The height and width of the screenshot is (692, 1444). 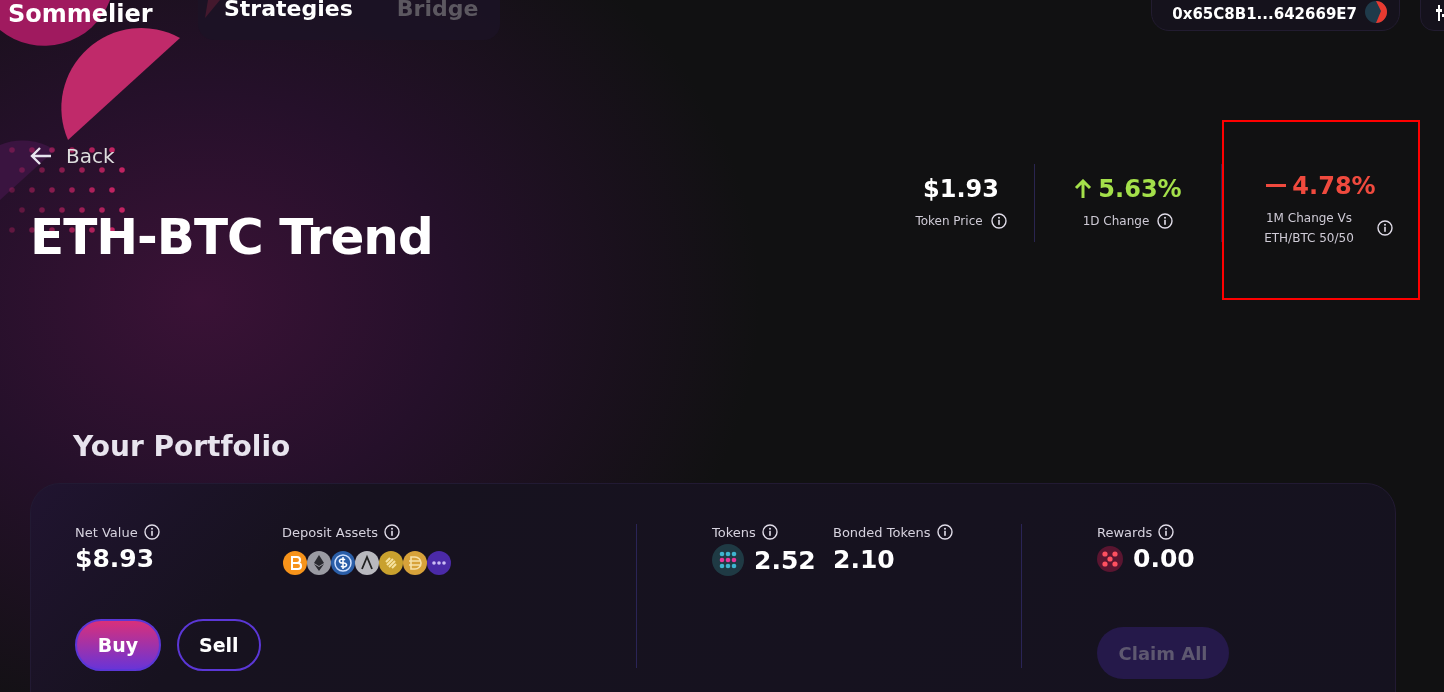 What do you see at coordinates (115, 558) in the screenshot?
I see `net-value: $8.93` at bounding box center [115, 558].